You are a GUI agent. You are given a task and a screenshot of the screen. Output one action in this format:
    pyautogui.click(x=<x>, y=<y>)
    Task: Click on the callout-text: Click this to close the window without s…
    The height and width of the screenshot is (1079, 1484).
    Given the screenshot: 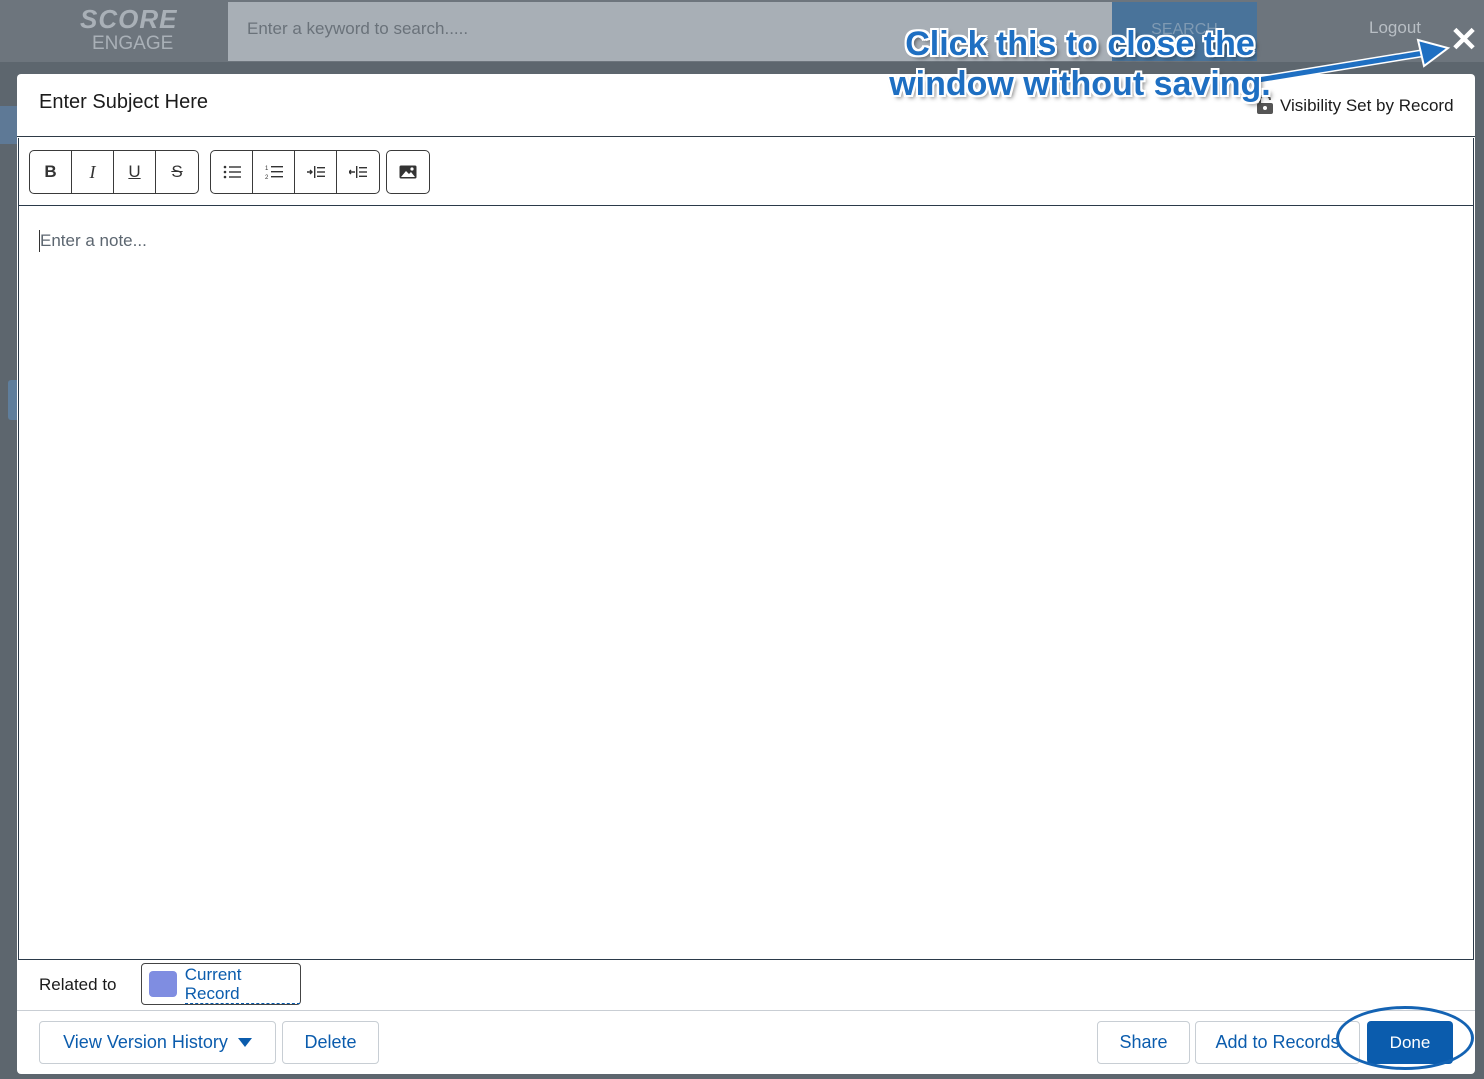 What is the action you would take?
    pyautogui.click(x=1080, y=64)
    